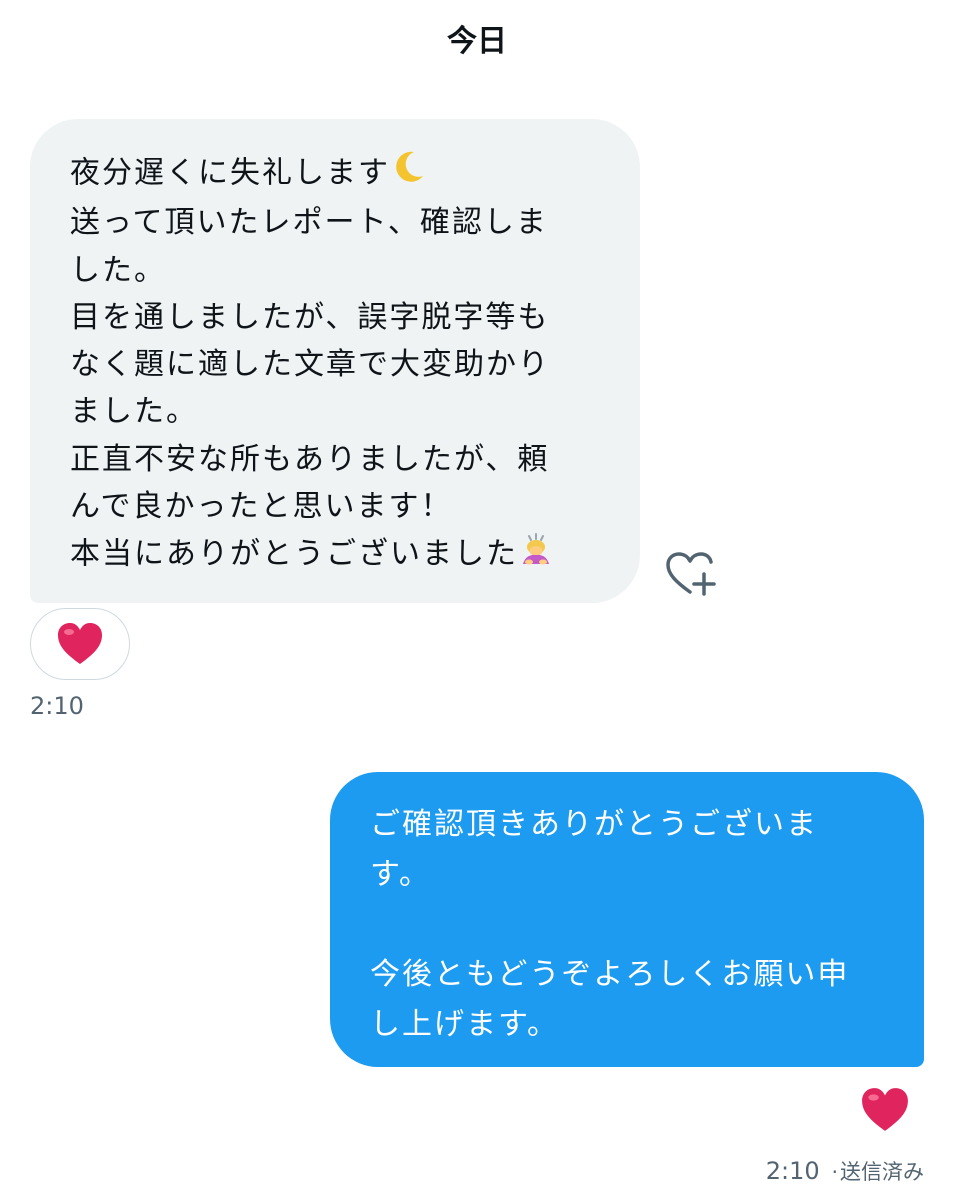  Describe the element at coordinates (594, 824) in the screenshot. I see `message-line: ご確認頂きありがとうございま` at that location.